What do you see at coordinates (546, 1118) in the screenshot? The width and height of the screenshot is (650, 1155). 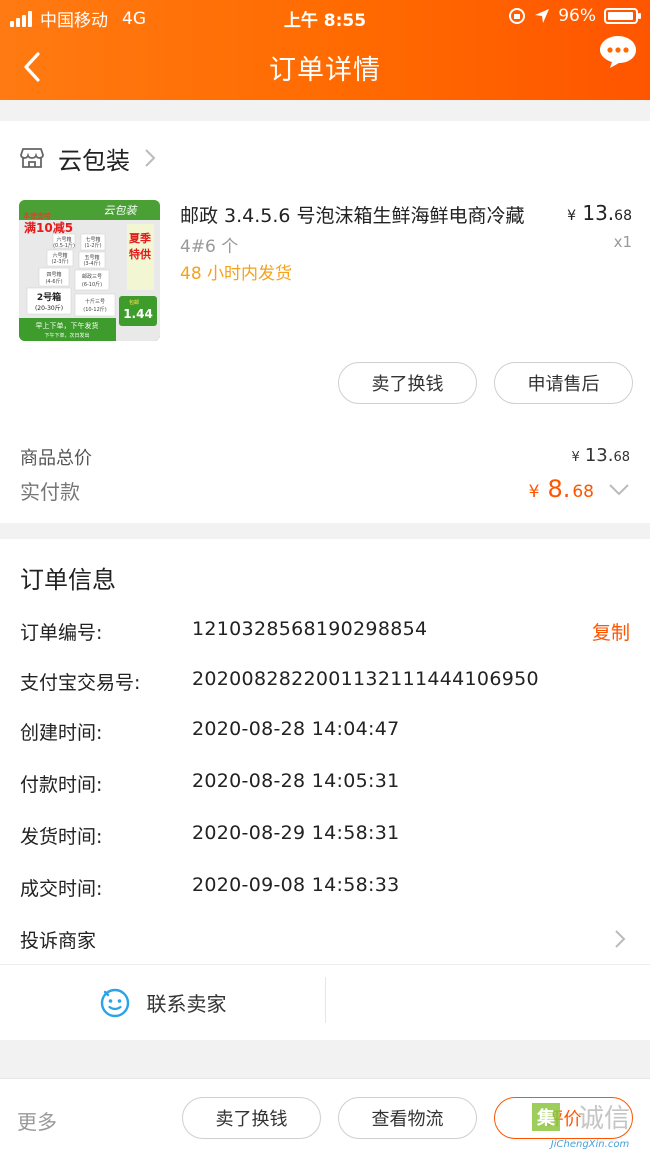 I see `watermark-icon-char: 集` at bounding box center [546, 1118].